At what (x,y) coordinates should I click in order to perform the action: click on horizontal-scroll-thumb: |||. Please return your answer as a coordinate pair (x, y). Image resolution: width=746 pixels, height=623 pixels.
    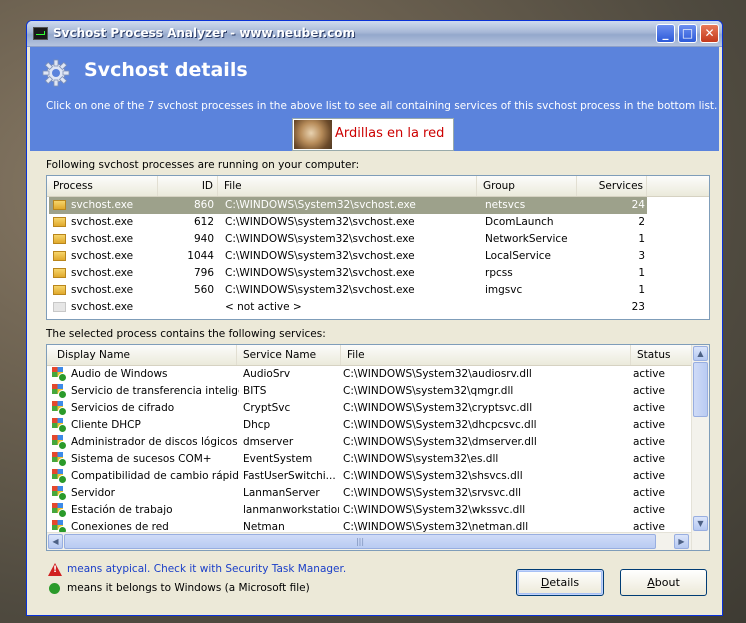
    Looking at the image, I should click on (360, 541).